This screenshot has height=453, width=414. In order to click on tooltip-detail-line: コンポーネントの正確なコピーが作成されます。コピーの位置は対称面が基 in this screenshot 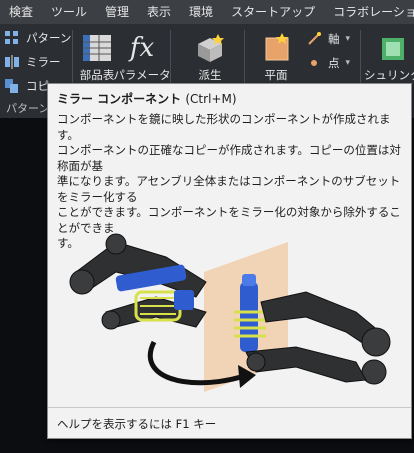, I will do `click(229, 158)`.